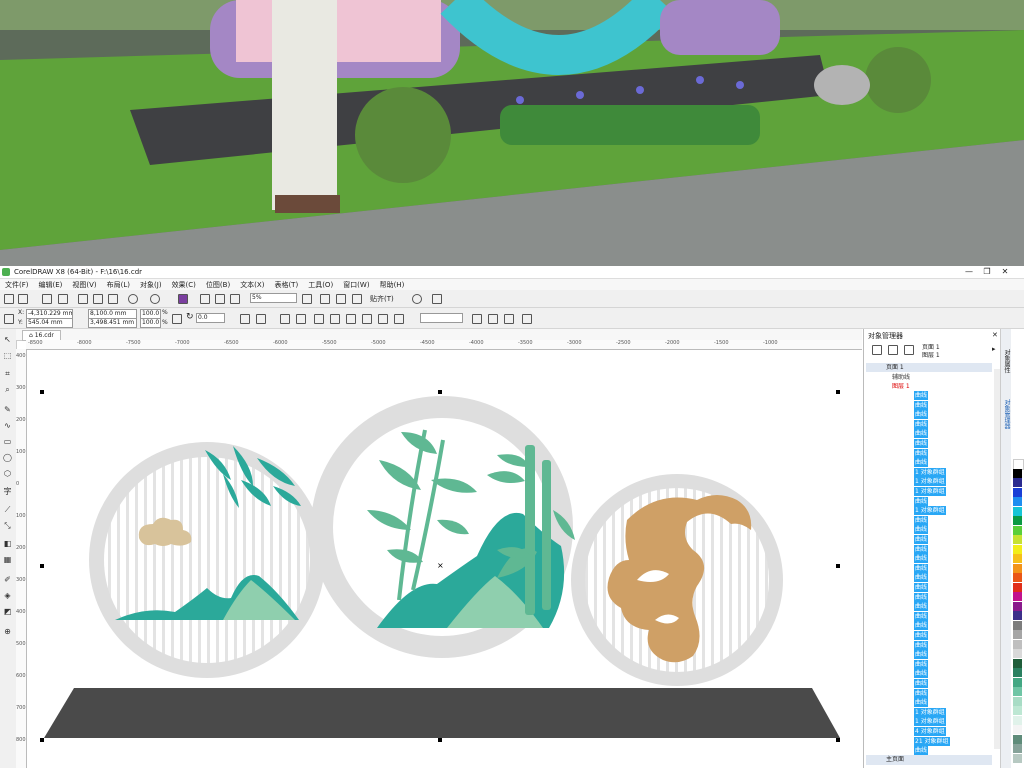 This screenshot has width=1024, height=770. I want to click on rectangle-tool-icon: ▭, so click(7, 441).